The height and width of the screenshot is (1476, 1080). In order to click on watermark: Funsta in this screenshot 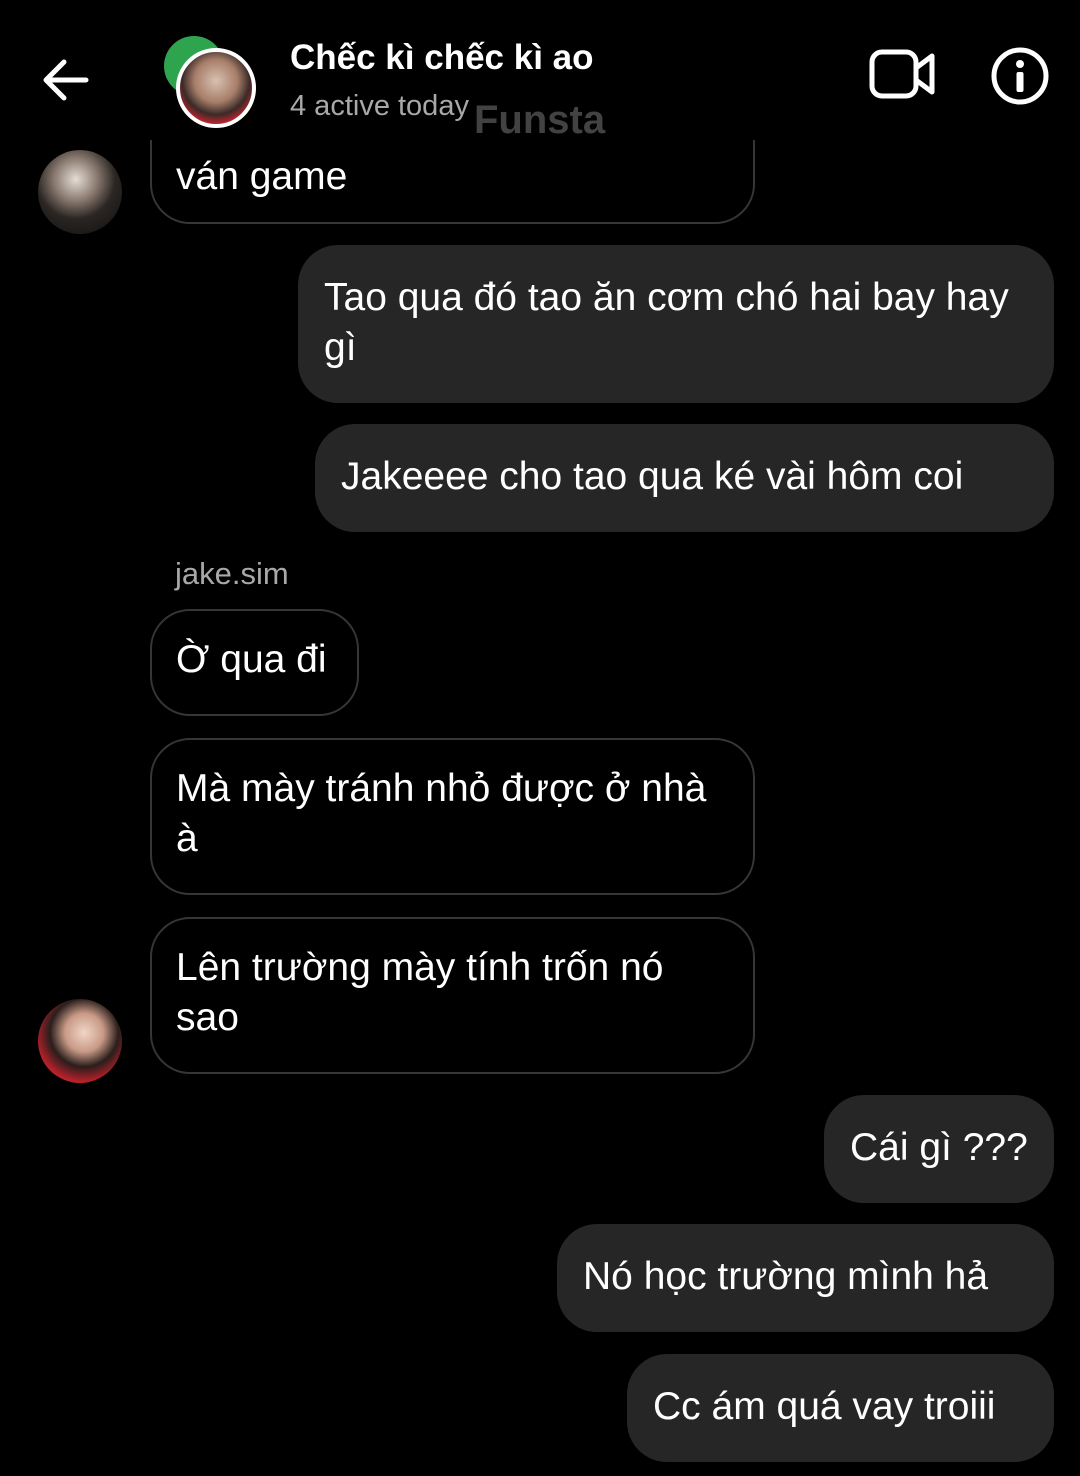, I will do `click(540, 120)`.